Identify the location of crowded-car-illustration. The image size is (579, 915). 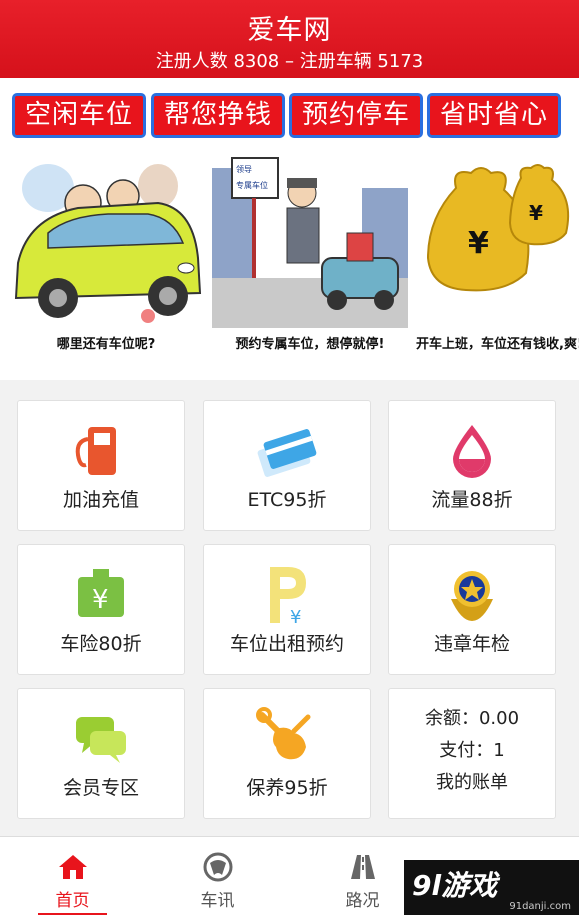
(108, 243).